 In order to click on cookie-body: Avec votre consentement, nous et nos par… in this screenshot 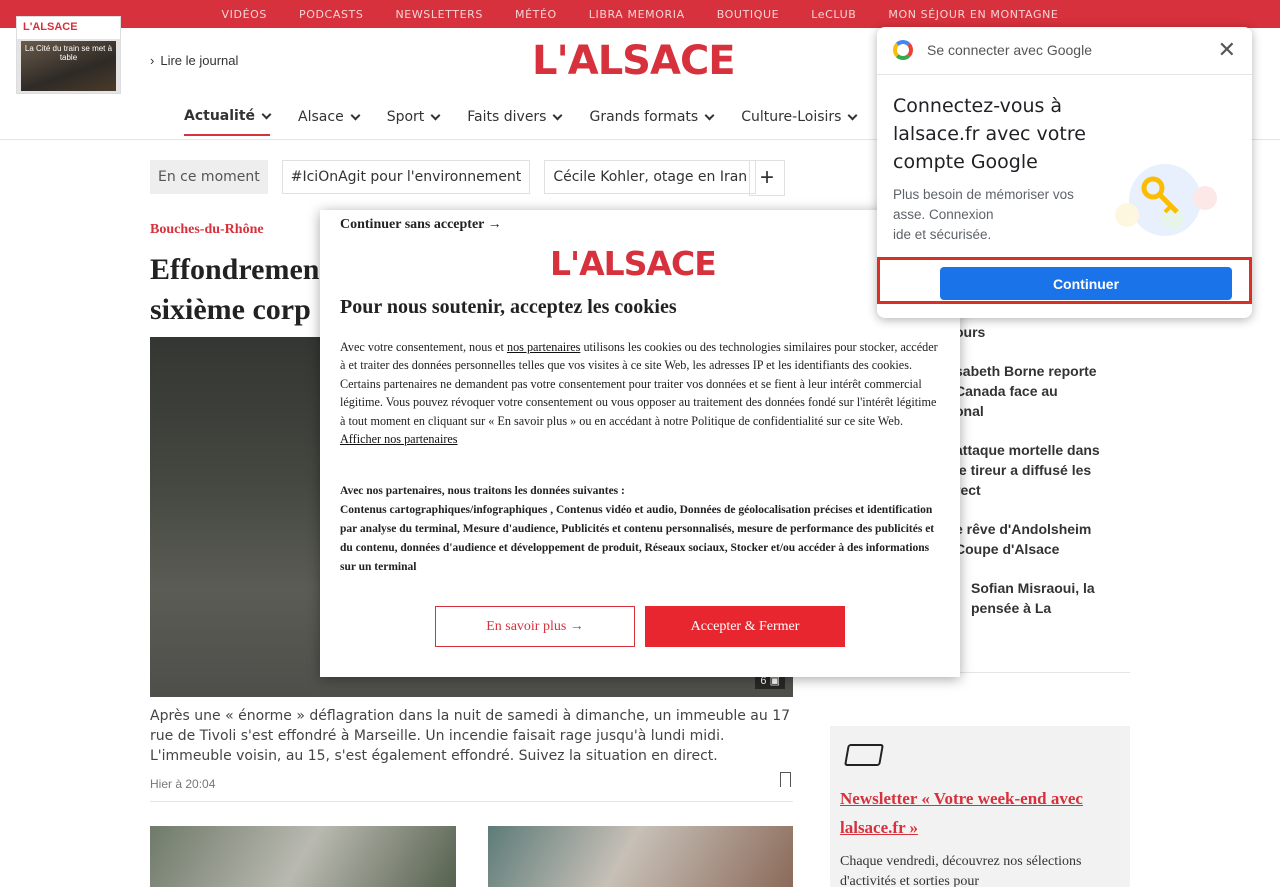, I will do `click(640, 393)`.